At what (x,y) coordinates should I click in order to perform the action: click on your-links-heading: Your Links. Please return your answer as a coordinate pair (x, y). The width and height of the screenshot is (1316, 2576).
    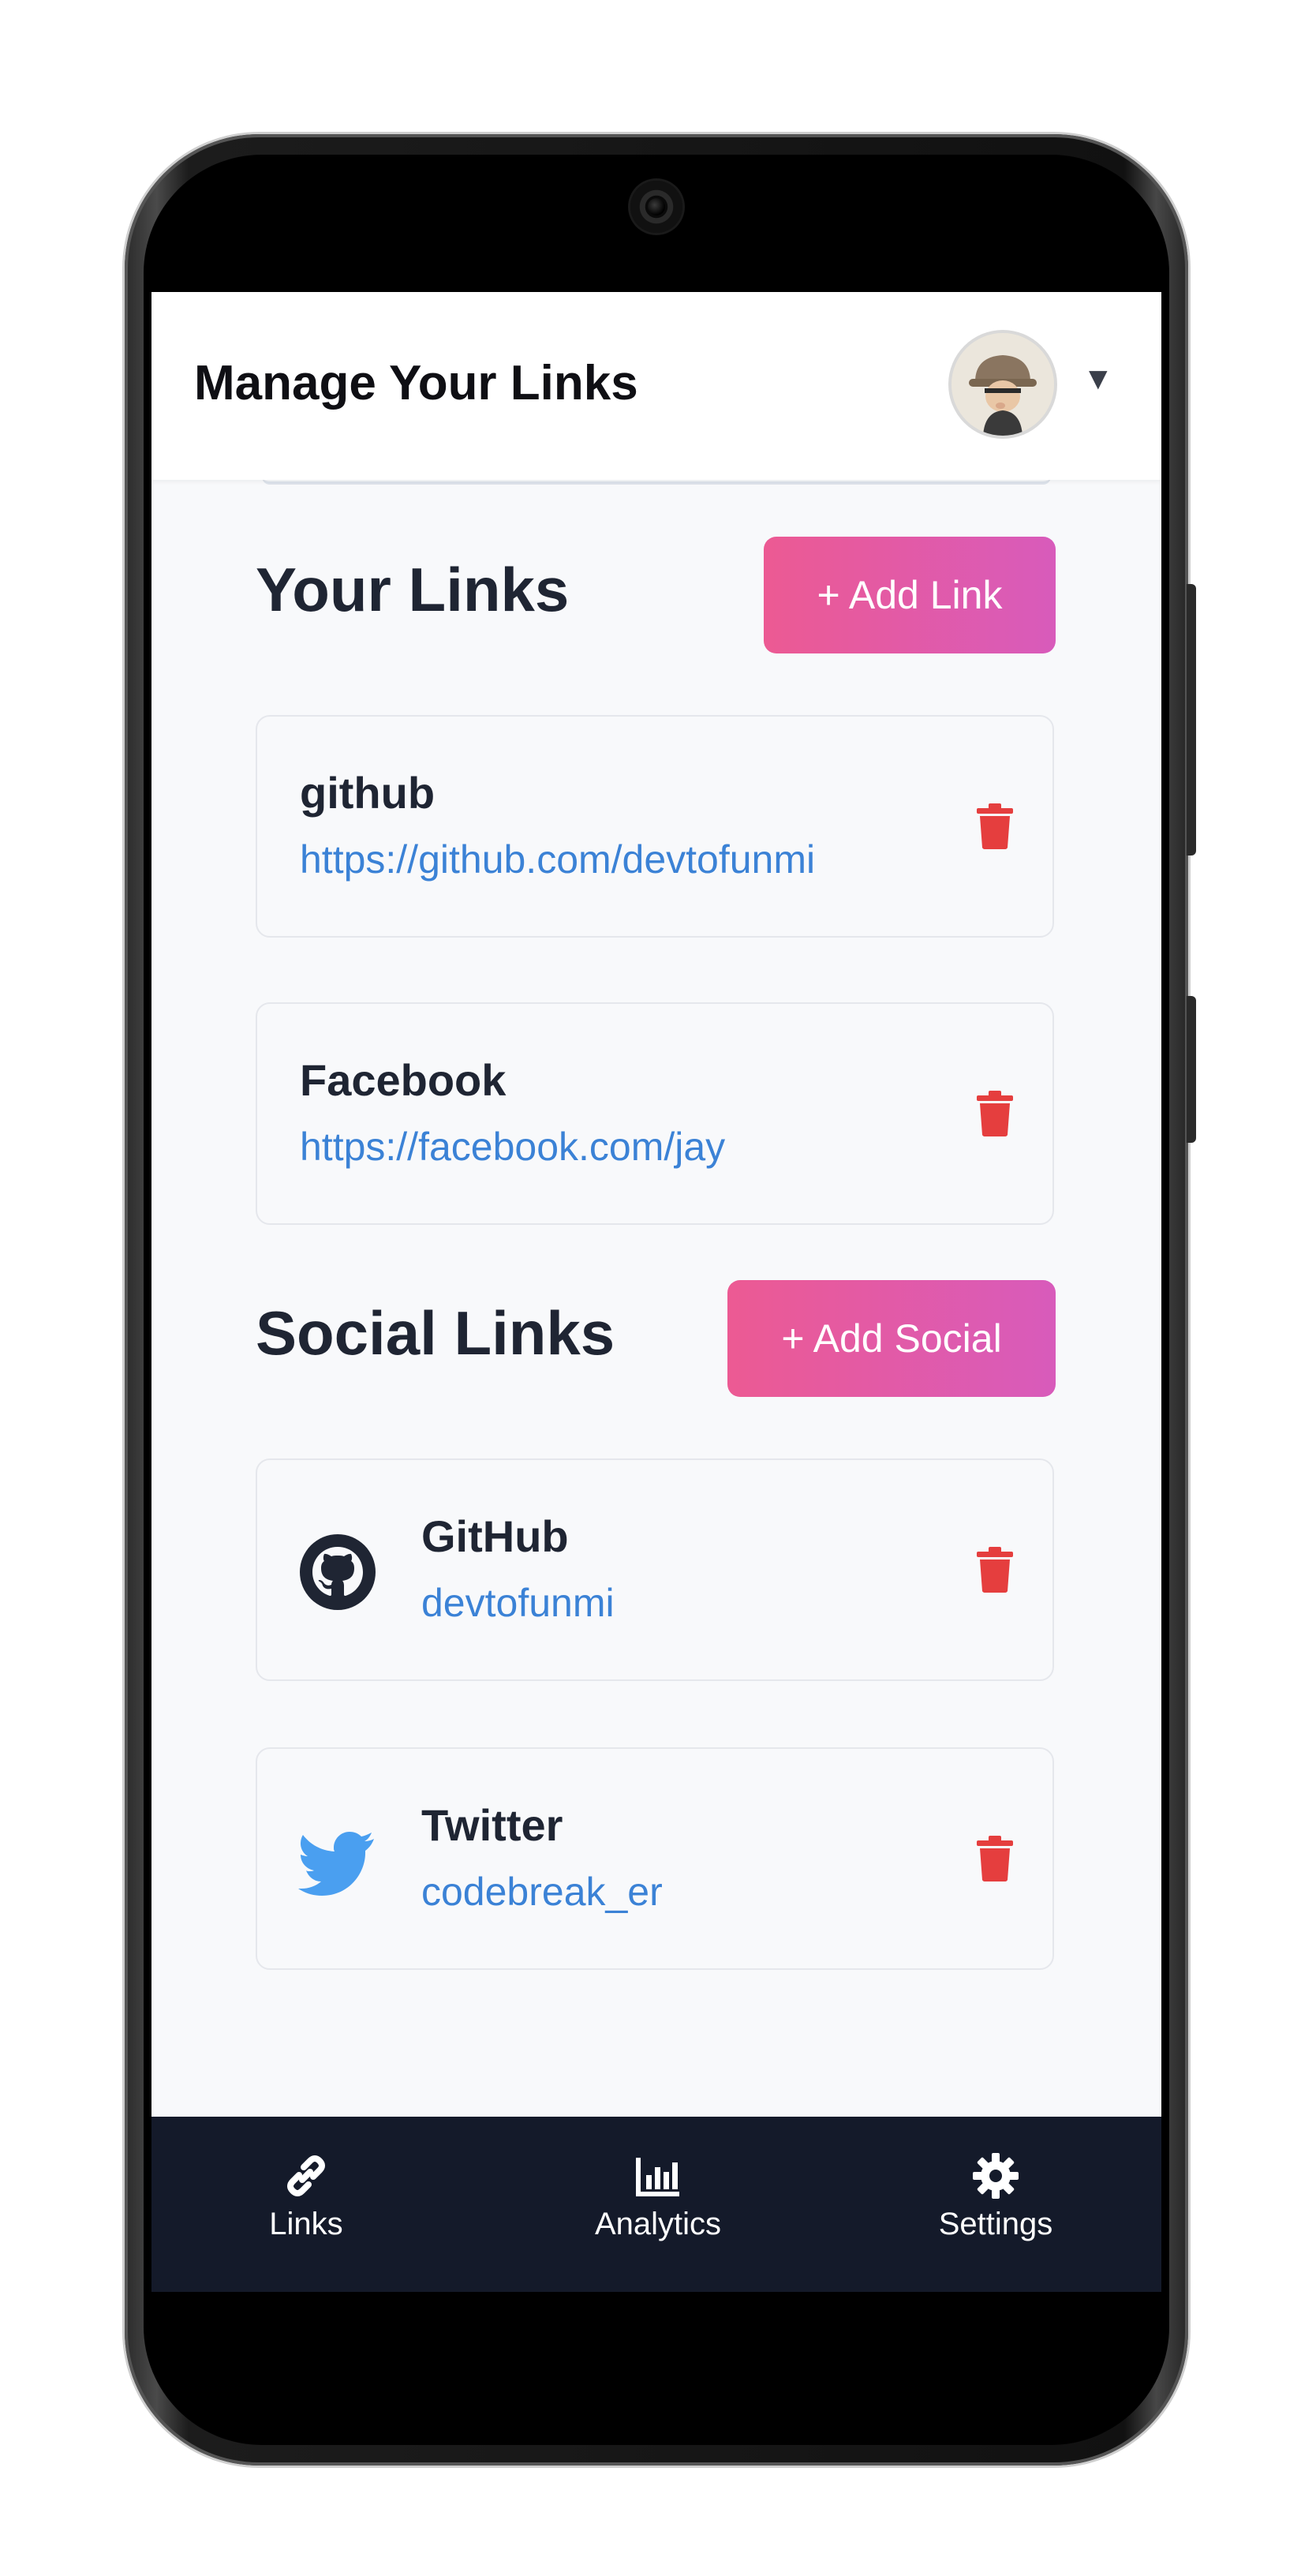
    Looking at the image, I should click on (413, 589).